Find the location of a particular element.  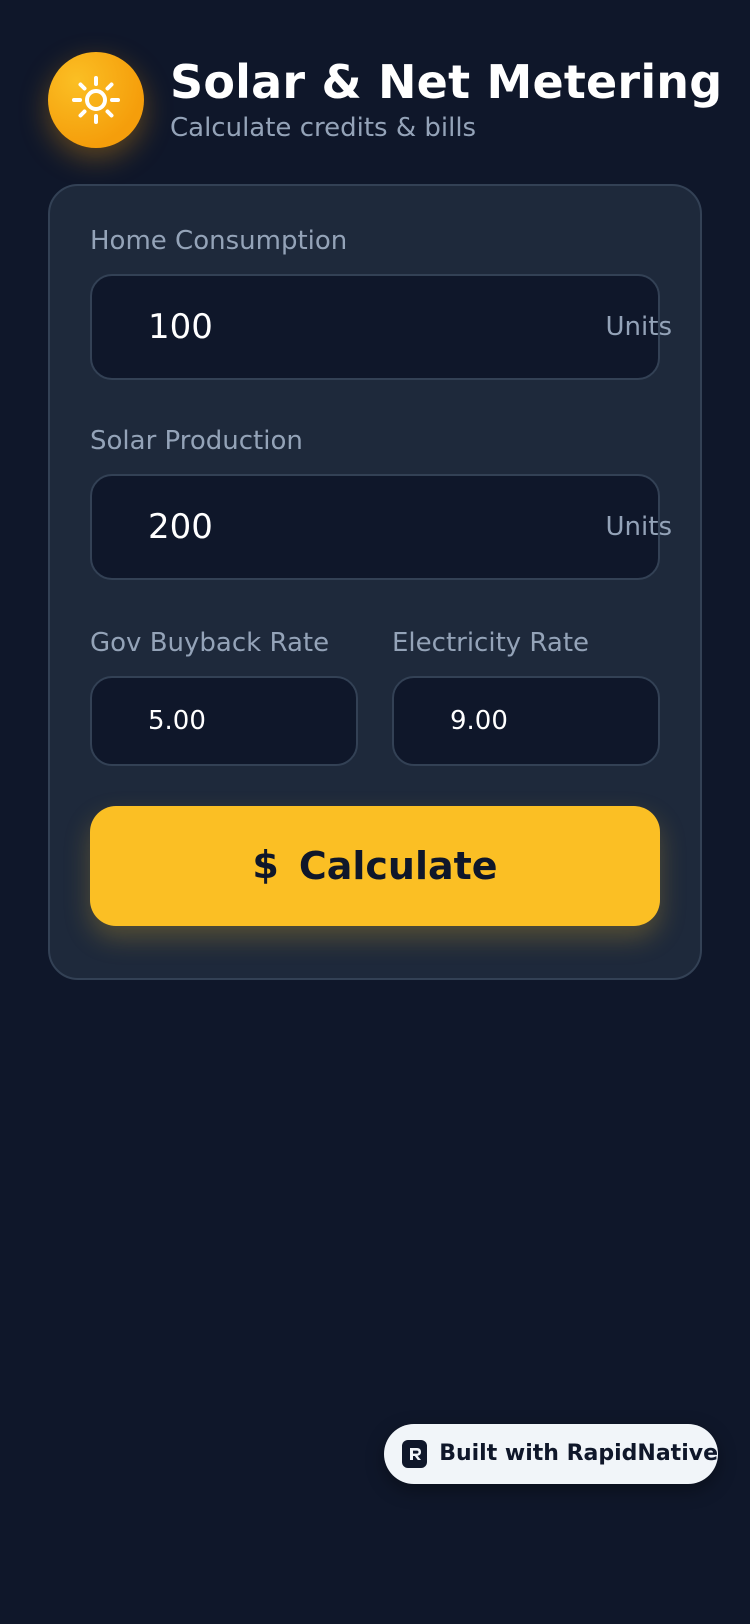

sun-icon is located at coordinates (96, 100).